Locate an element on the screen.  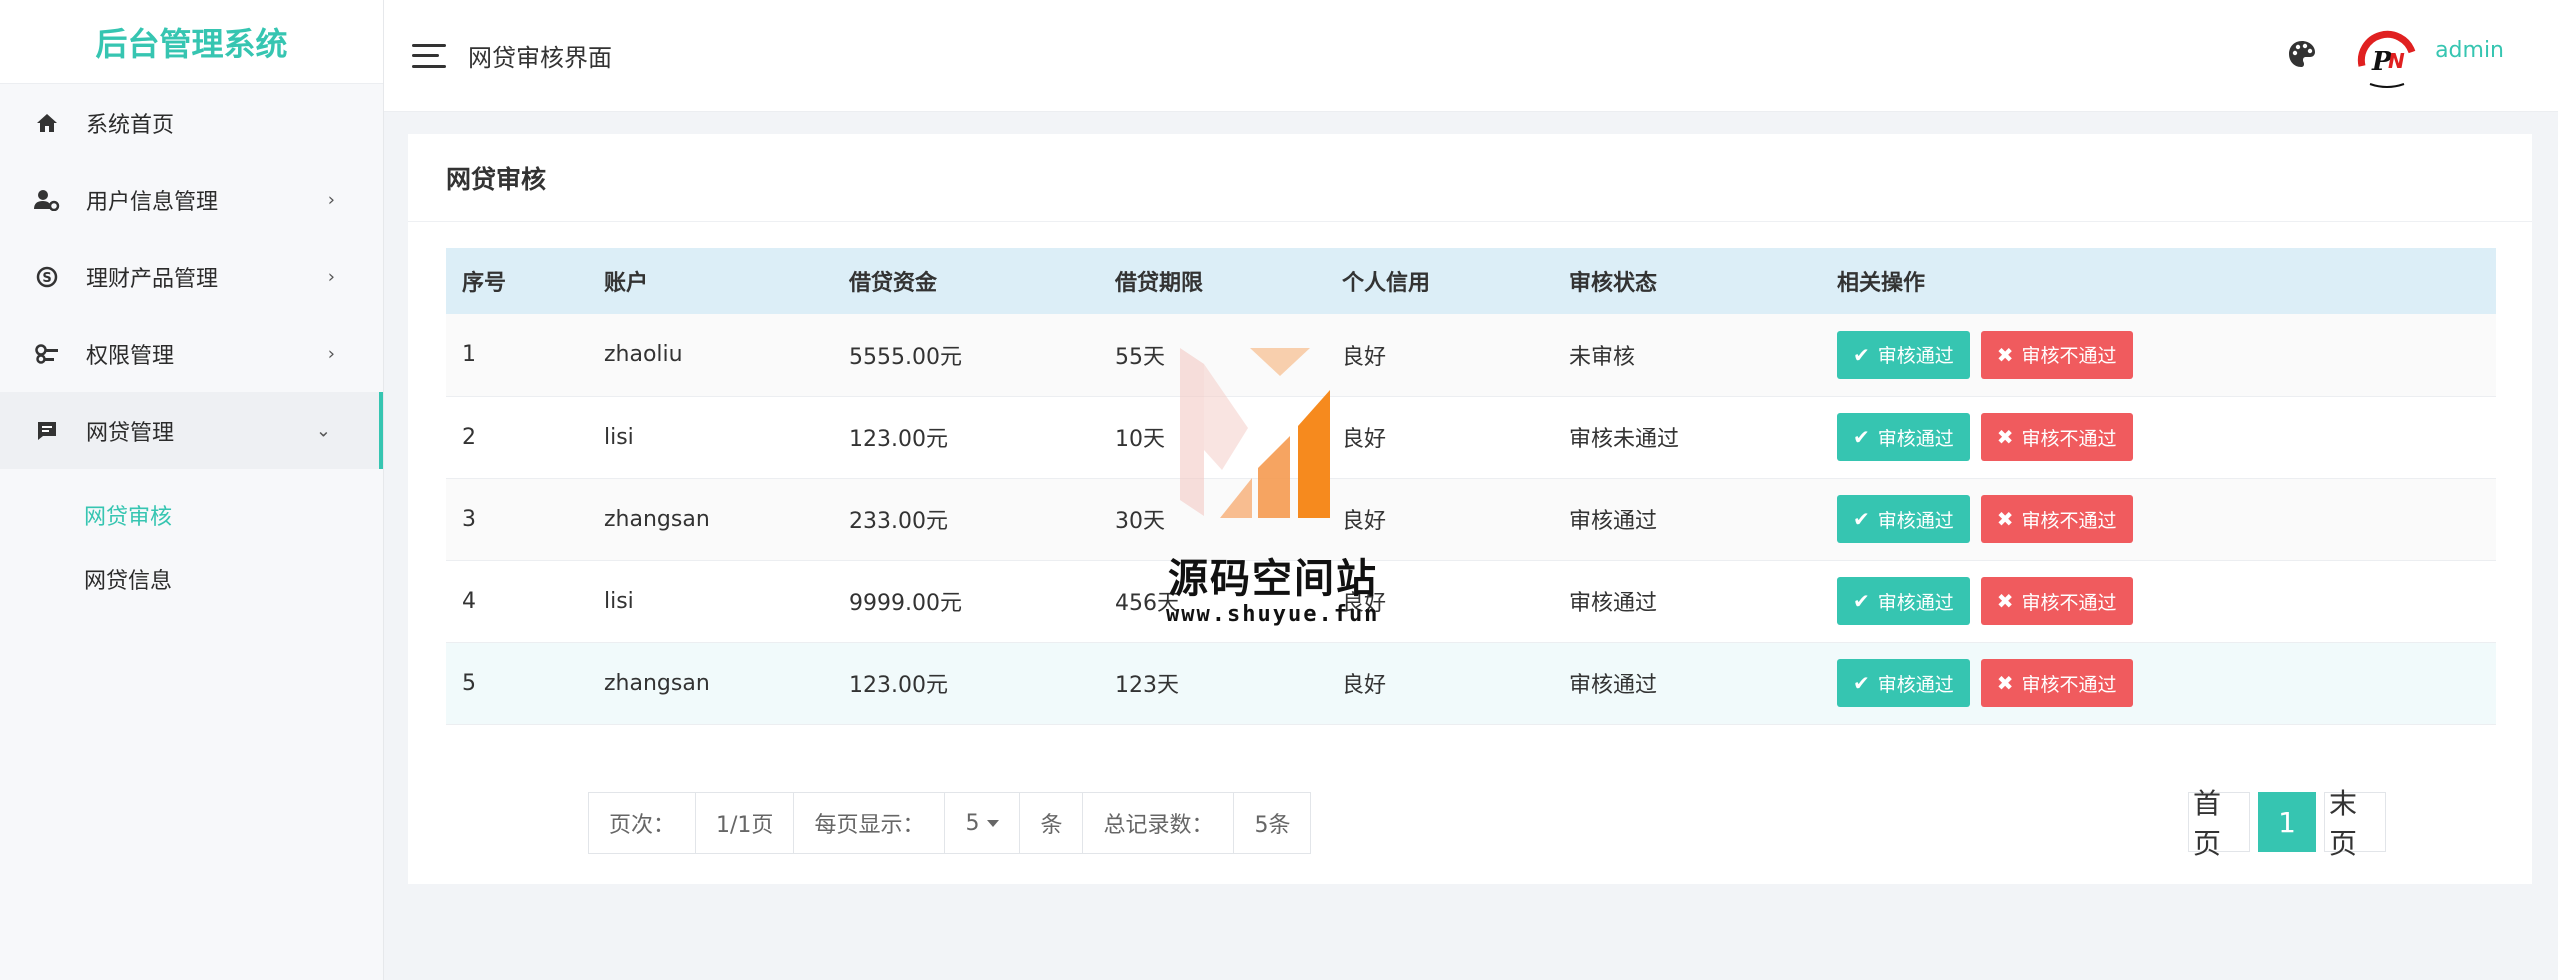
column-header: 借贷期限 is located at coordinates (1159, 283).